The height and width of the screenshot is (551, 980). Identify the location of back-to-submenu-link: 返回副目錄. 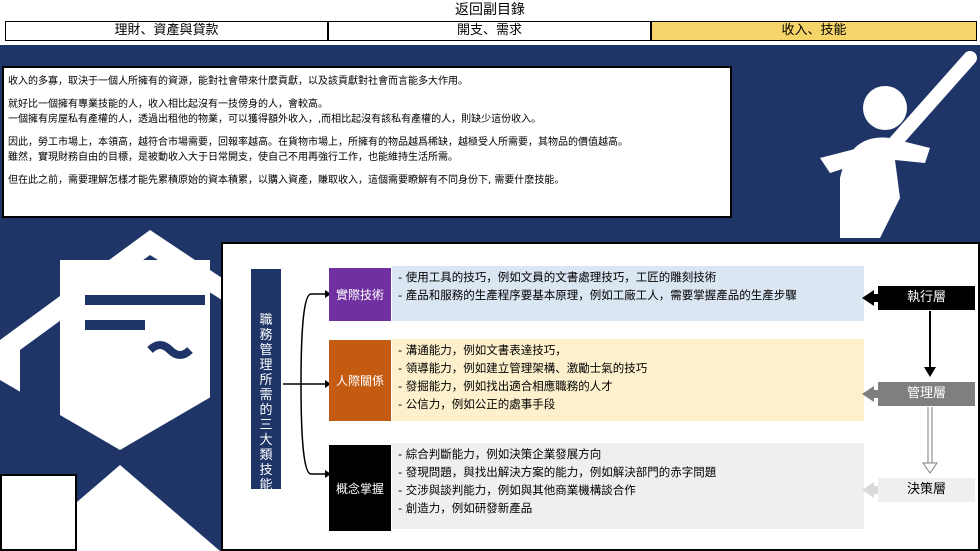
(490, 10).